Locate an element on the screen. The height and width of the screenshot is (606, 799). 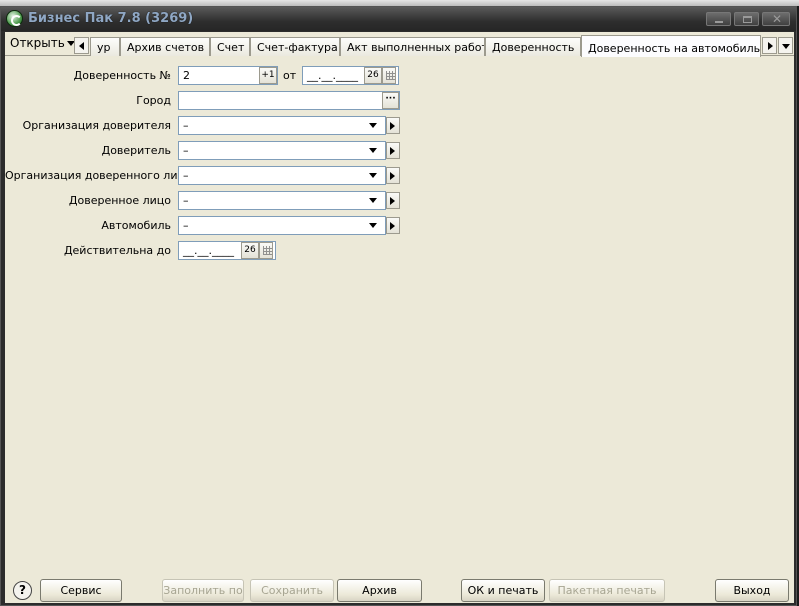
agent-value: – is located at coordinates (186, 200).